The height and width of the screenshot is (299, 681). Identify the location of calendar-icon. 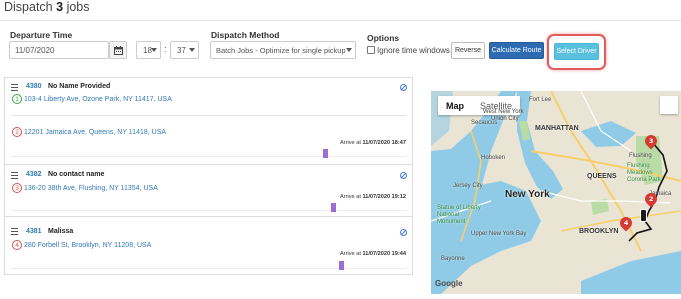
(118, 50).